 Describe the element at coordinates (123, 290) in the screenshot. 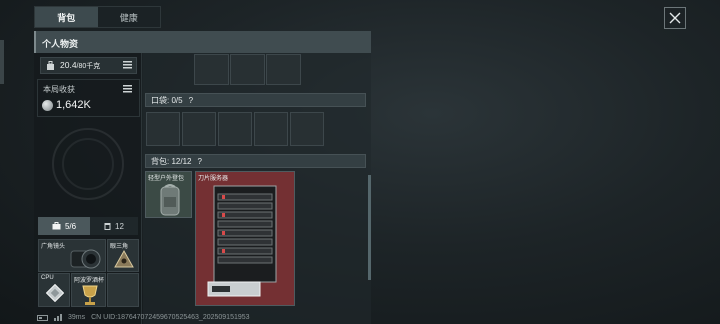

I see `slot-empty` at that location.